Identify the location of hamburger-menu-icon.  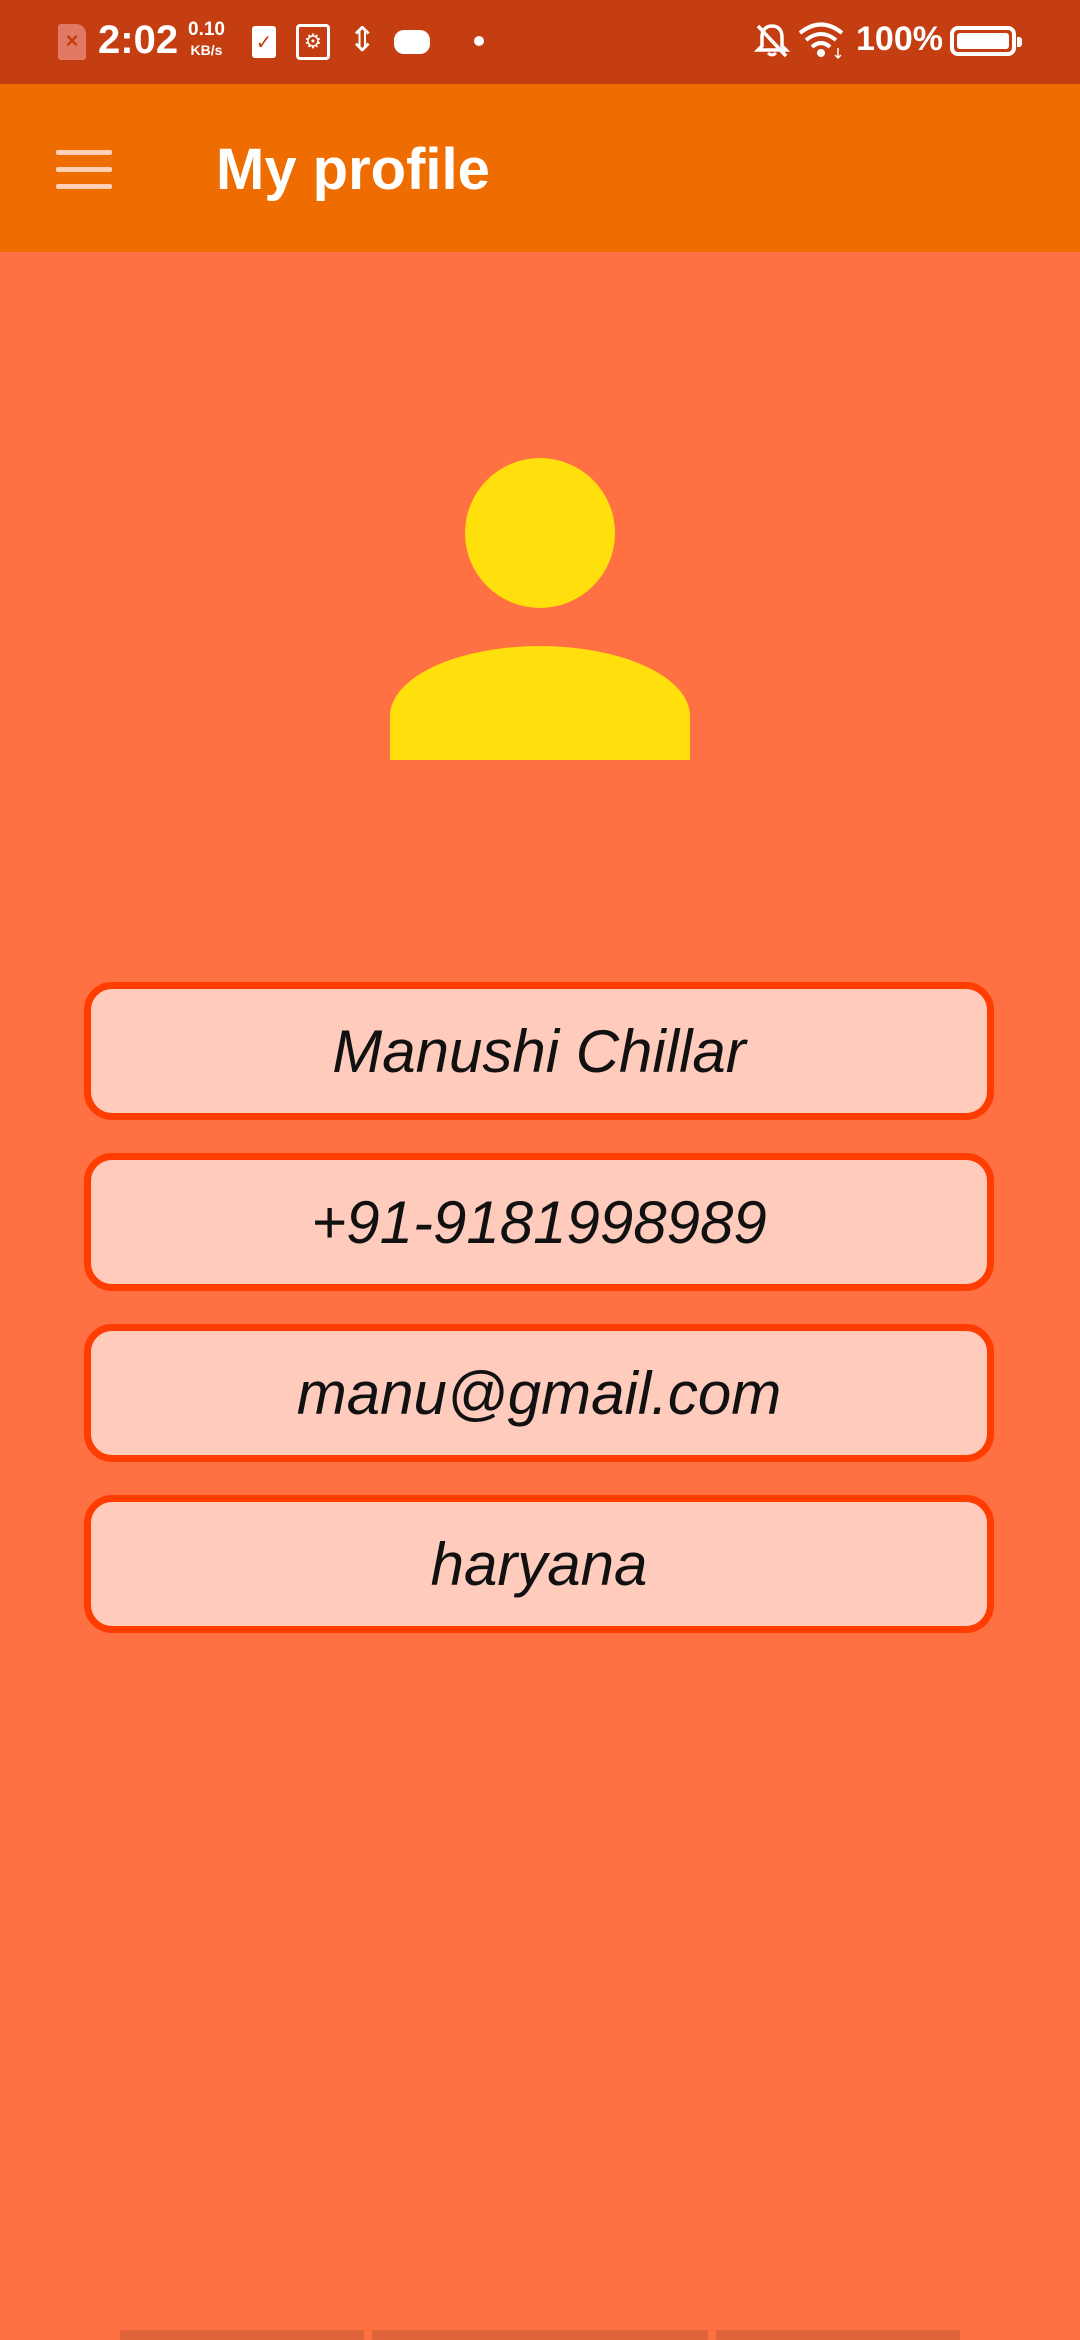
(84, 170).